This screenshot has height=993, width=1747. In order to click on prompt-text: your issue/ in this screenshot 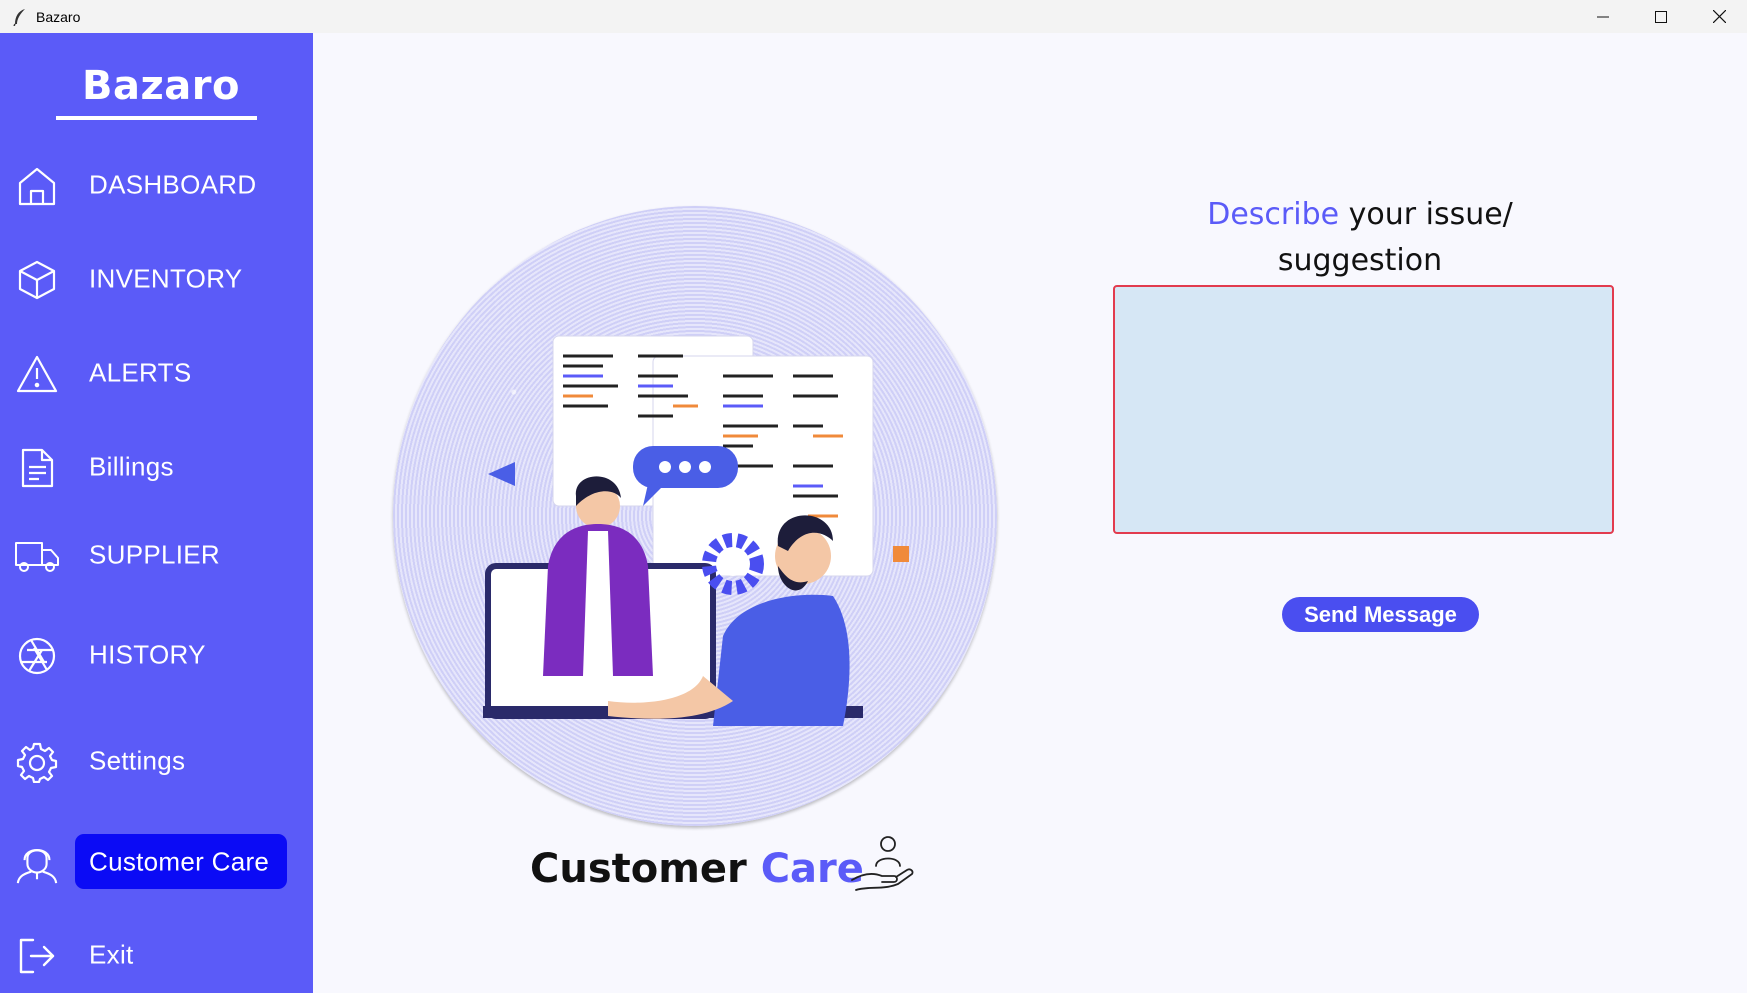, I will do `click(1426, 214)`.